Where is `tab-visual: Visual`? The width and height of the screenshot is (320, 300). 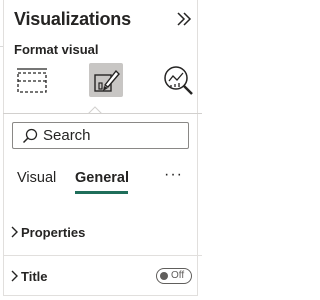
tab-visual: Visual is located at coordinates (36, 178).